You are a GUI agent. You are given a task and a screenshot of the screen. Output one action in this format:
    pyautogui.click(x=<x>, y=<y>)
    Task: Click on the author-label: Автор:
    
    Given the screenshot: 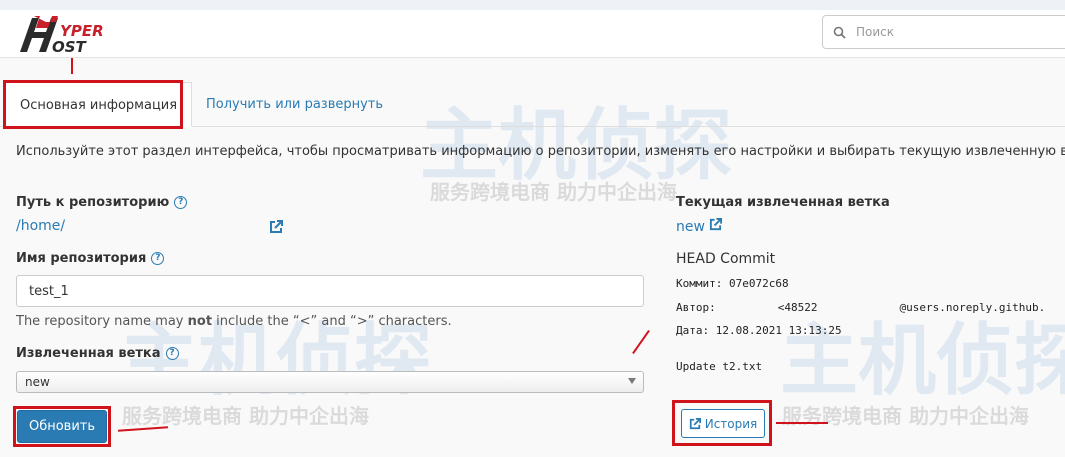 What is the action you would take?
    pyautogui.click(x=696, y=307)
    